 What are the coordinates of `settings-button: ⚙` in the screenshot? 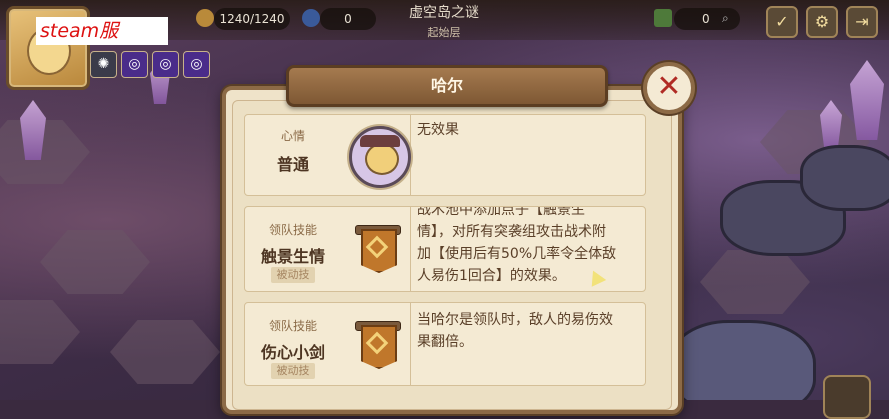 It's located at (822, 22).